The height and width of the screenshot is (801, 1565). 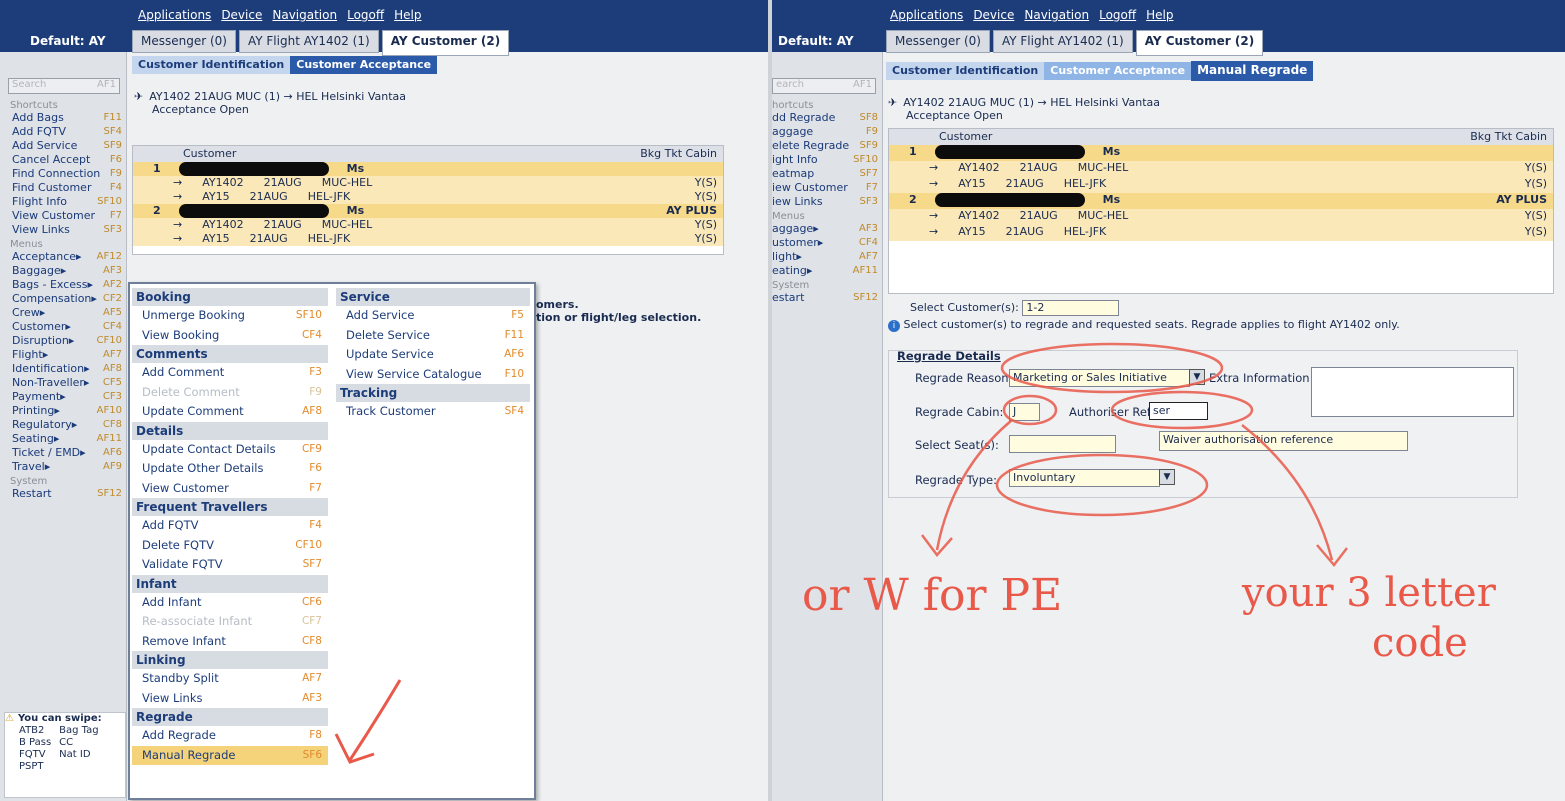 I want to click on swipe-row: ATB2 Bag Tag, so click(x=63, y=730).